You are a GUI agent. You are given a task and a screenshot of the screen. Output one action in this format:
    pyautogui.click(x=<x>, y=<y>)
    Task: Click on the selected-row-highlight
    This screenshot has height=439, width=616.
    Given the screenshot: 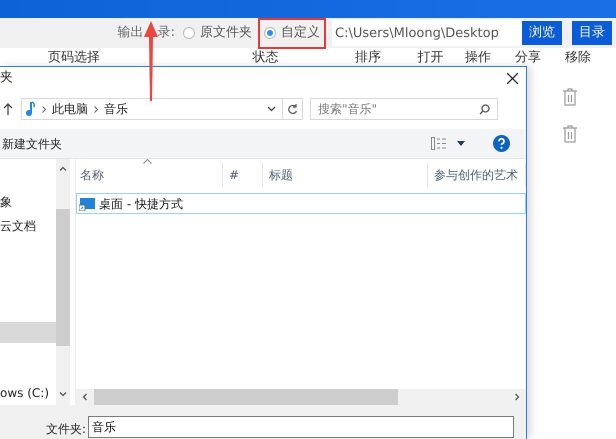 What is the action you would take?
    pyautogui.click(x=28, y=332)
    